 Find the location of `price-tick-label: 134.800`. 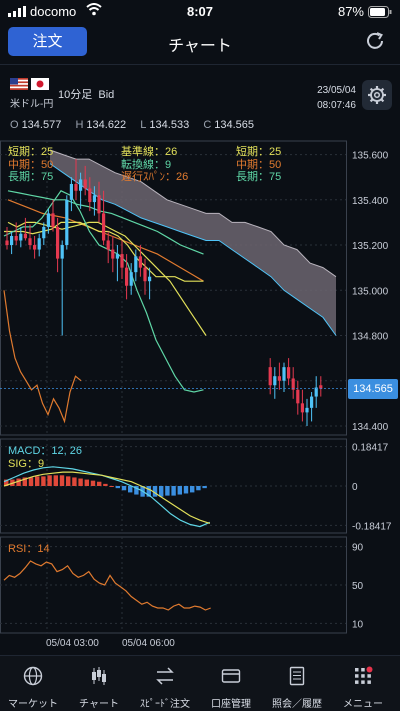

price-tick-label: 134.800 is located at coordinates (370, 336).